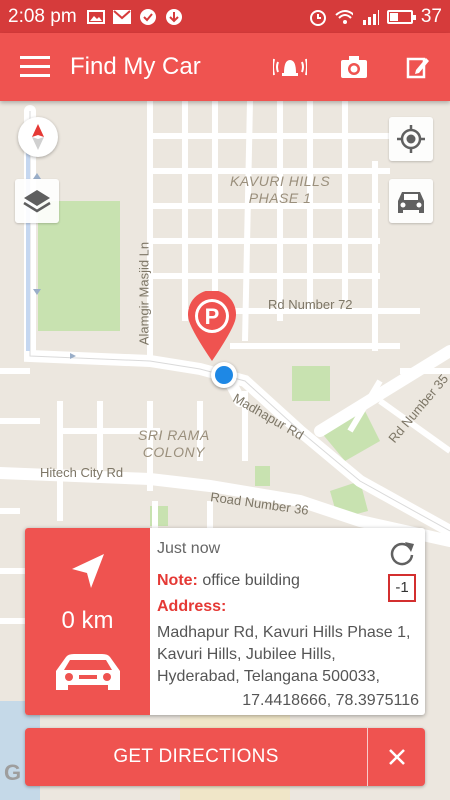 This screenshot has width=450, height=800. I want to click on note-label: Note:, so click(177, 580).